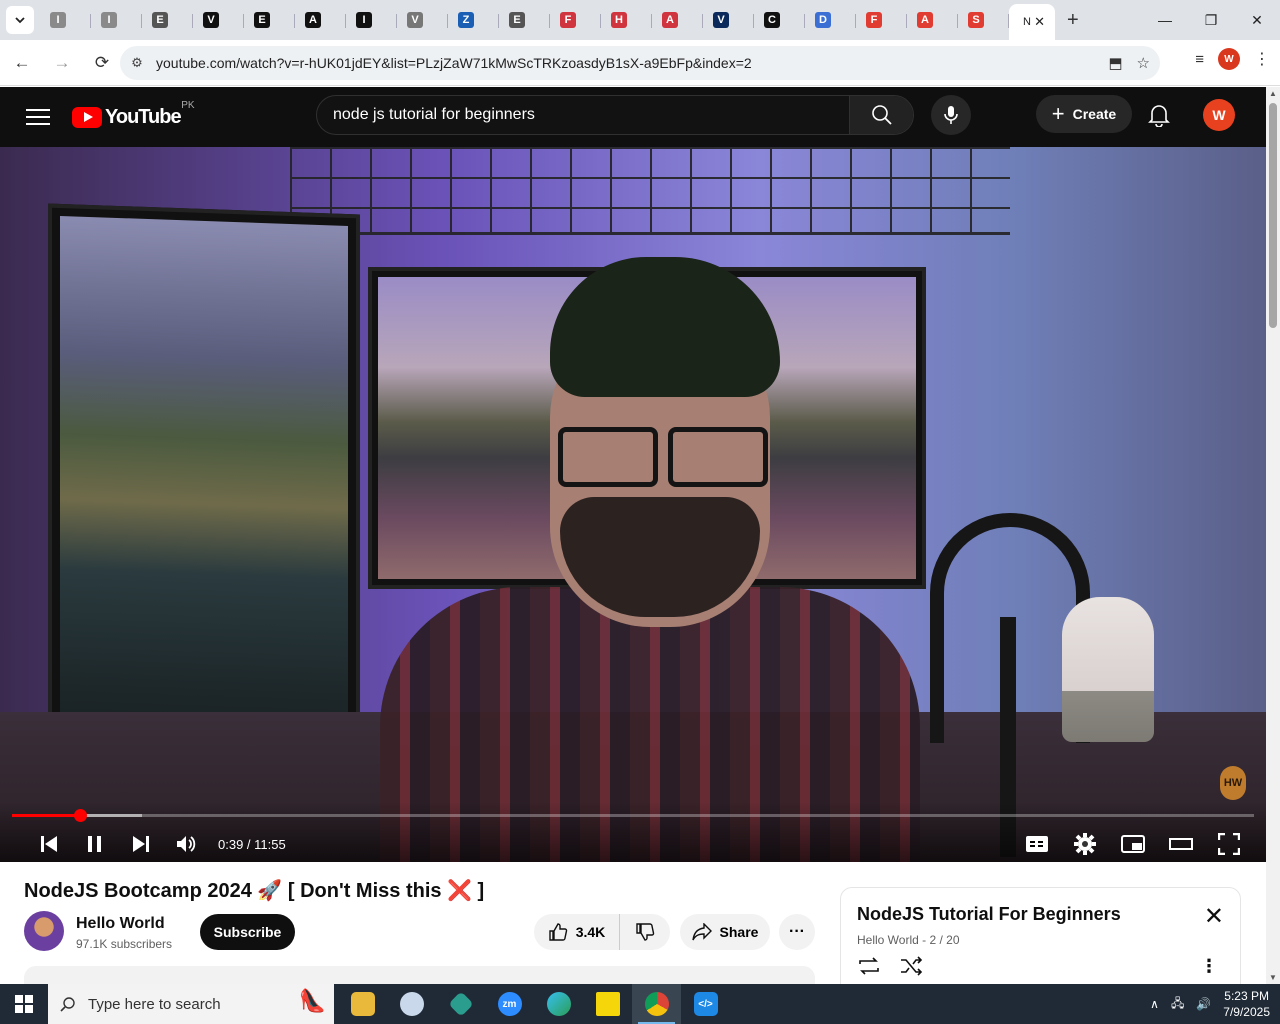 The height and width of the screenshot is (1024, 1280). I want to click on restore-button: ❐, so click(1211, 20).